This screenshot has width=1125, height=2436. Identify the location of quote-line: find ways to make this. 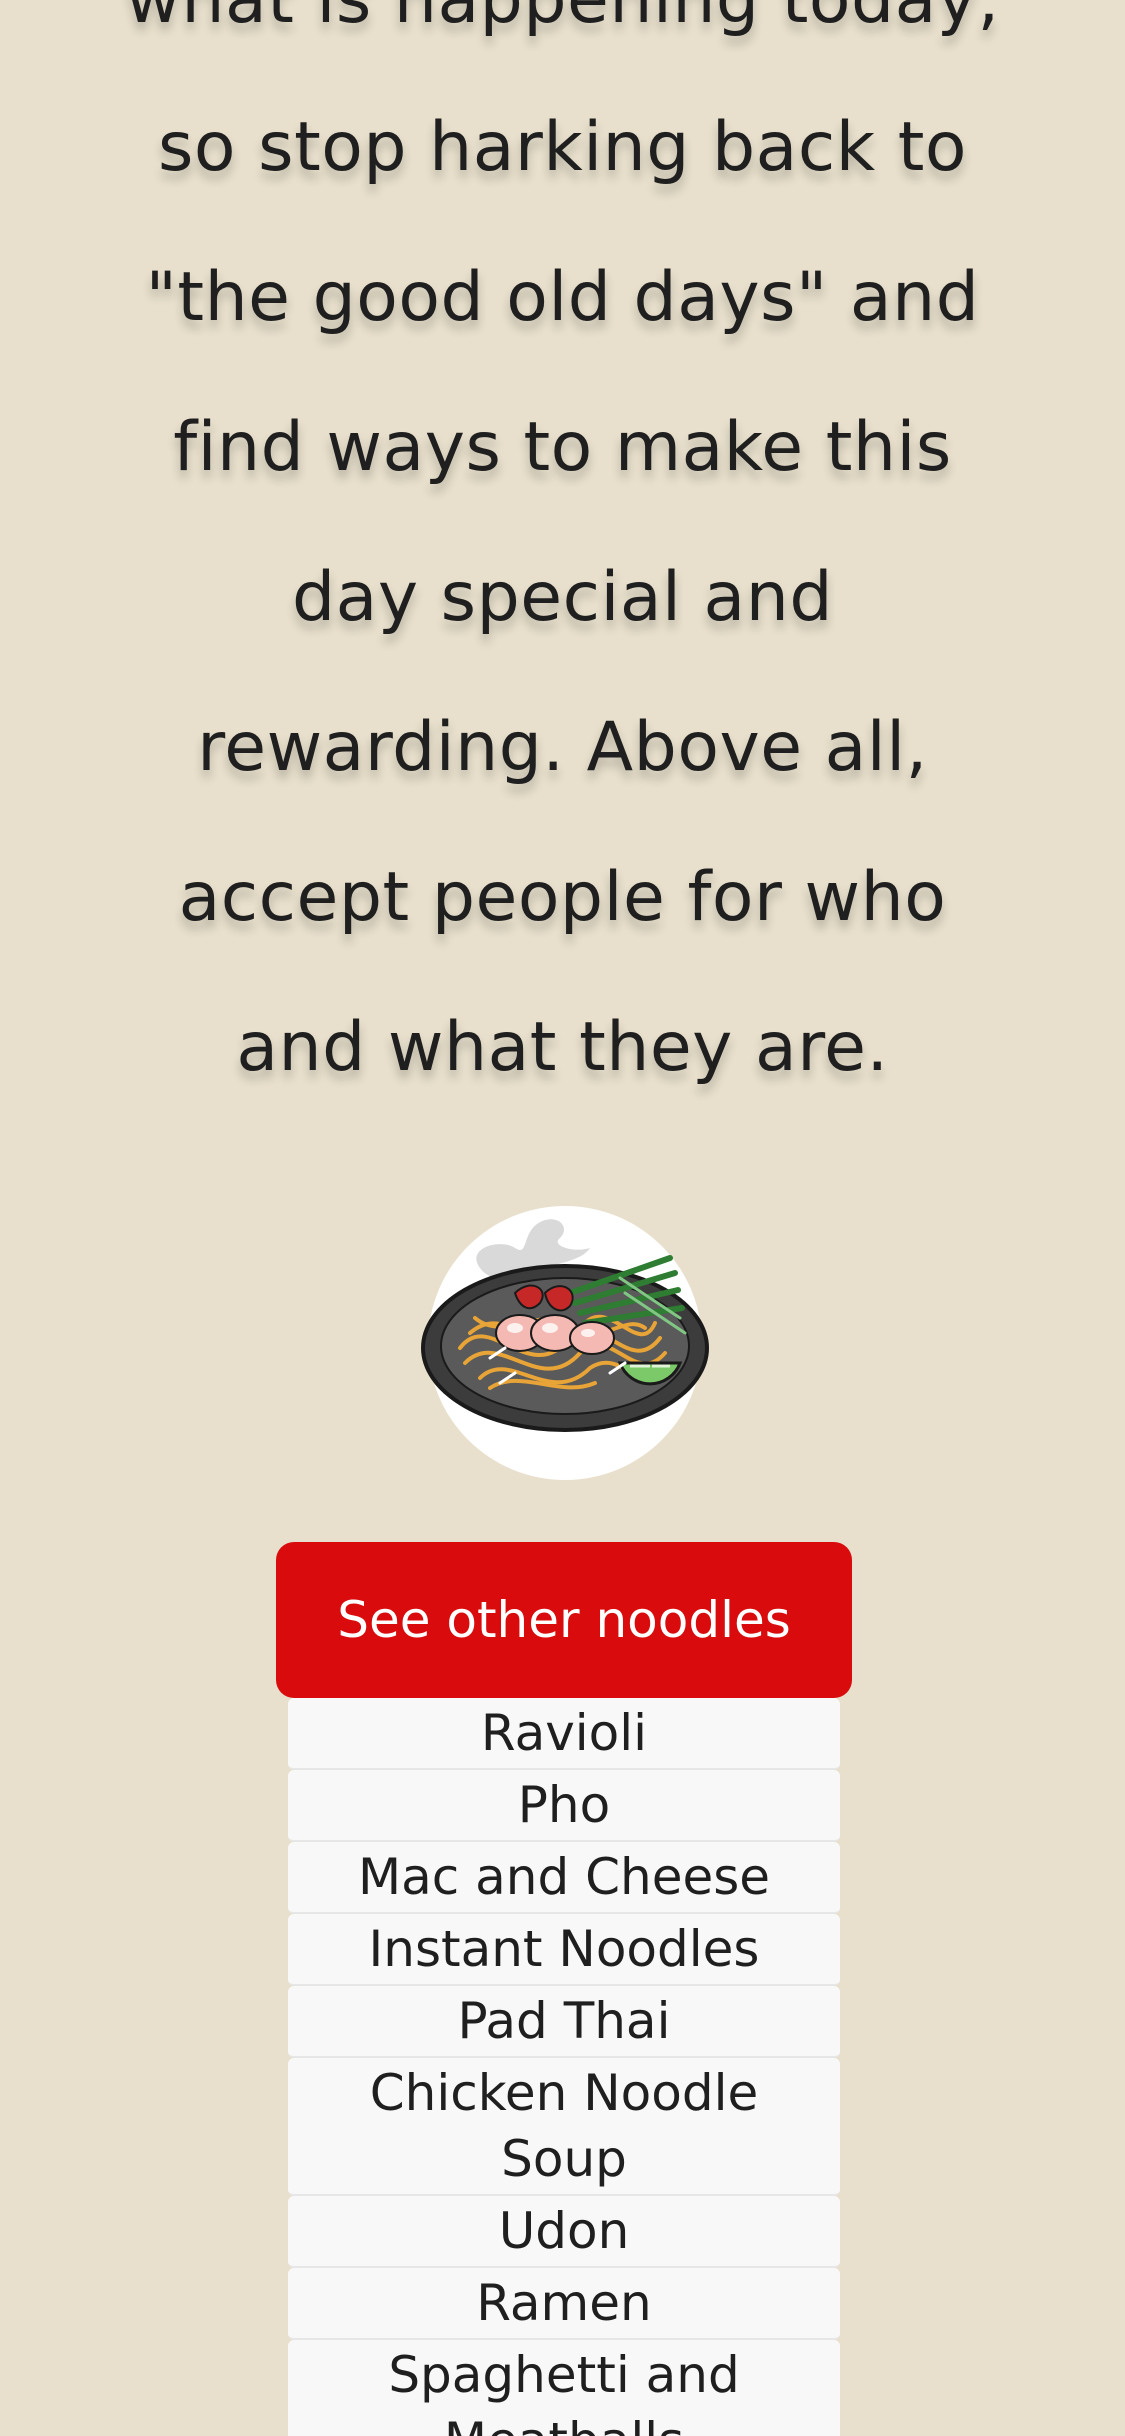
(562, 447).